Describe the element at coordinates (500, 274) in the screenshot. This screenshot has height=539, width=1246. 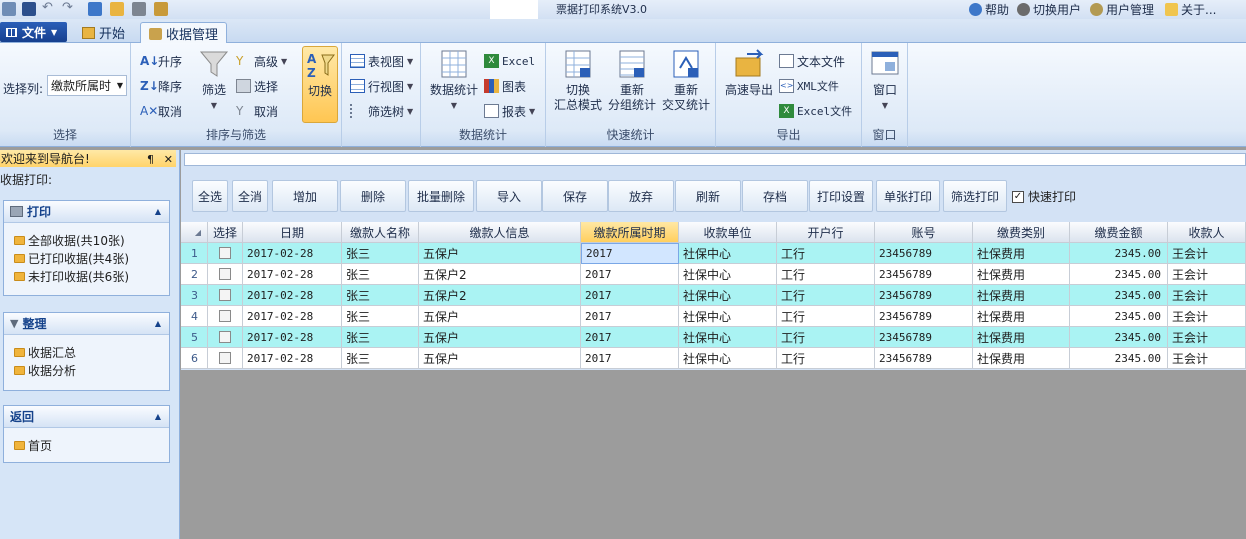
I see `cell-payer-info: 五保户2` at that location.